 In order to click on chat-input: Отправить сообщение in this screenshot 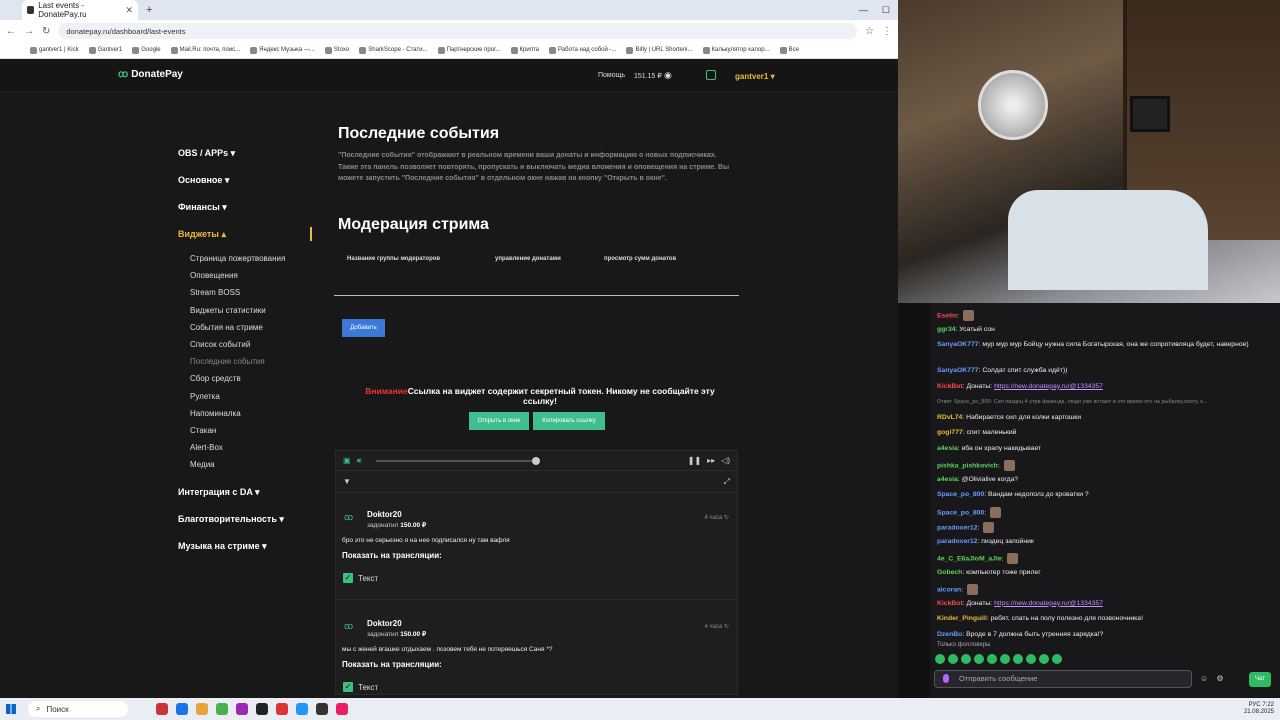, I will do `click(1063, 679)`.